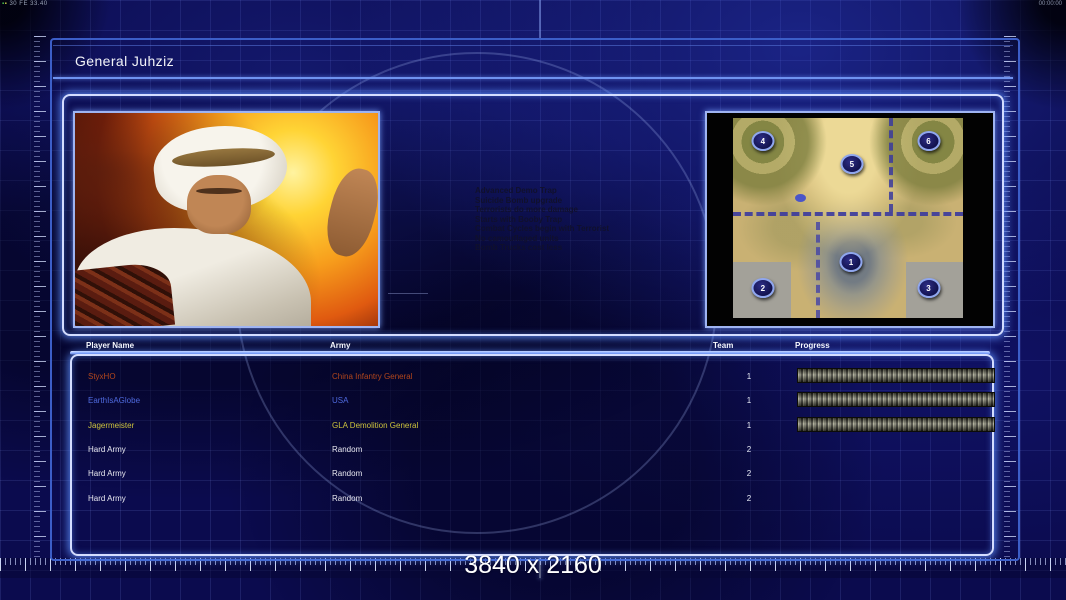  What do you see at coordinates (533, 565) in the screenshot?
I see `resolution-watermark: 3840 x 2160` at bounding box center [533, 565].